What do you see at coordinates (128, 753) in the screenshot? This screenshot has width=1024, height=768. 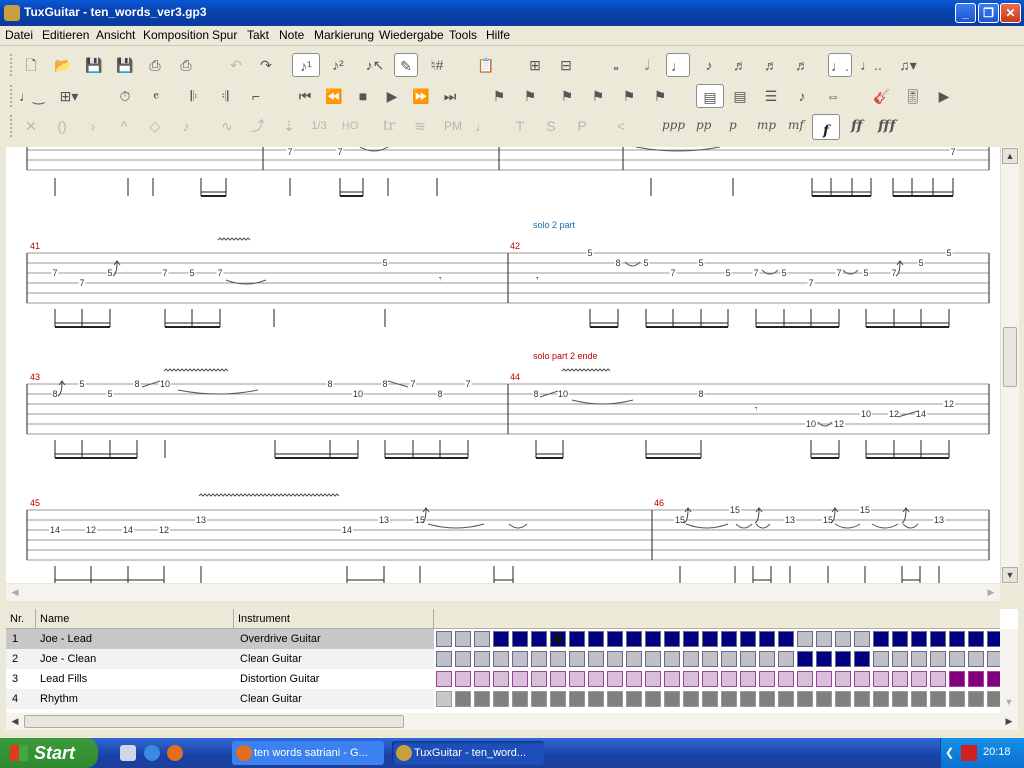 I see `show-desktop-icon` at bounding box center [128, 753].